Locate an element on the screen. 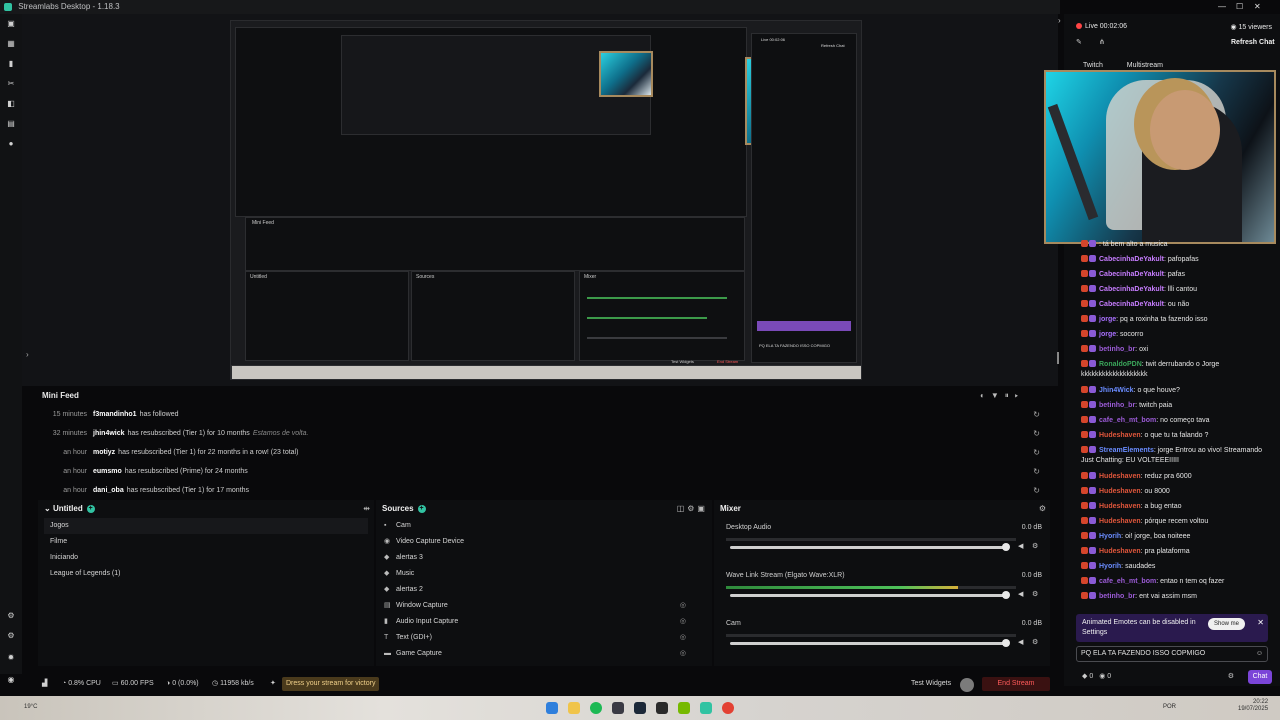 This screenshot has width=1280, height=720. scene-item: Iniciando is located at coordinates (206, 558).